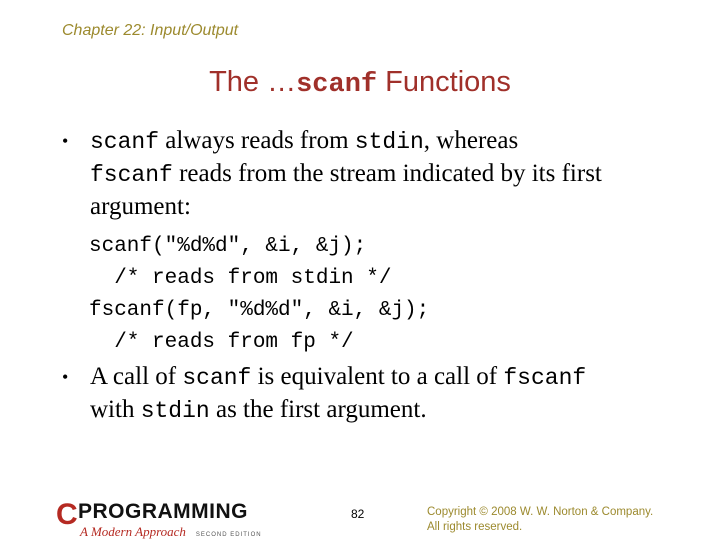 This screenshot has width=720, height=540. What do you see at coordinates (136, 376) in the screenshot?
I see `text: A call of` at bounding box center [136, 376].